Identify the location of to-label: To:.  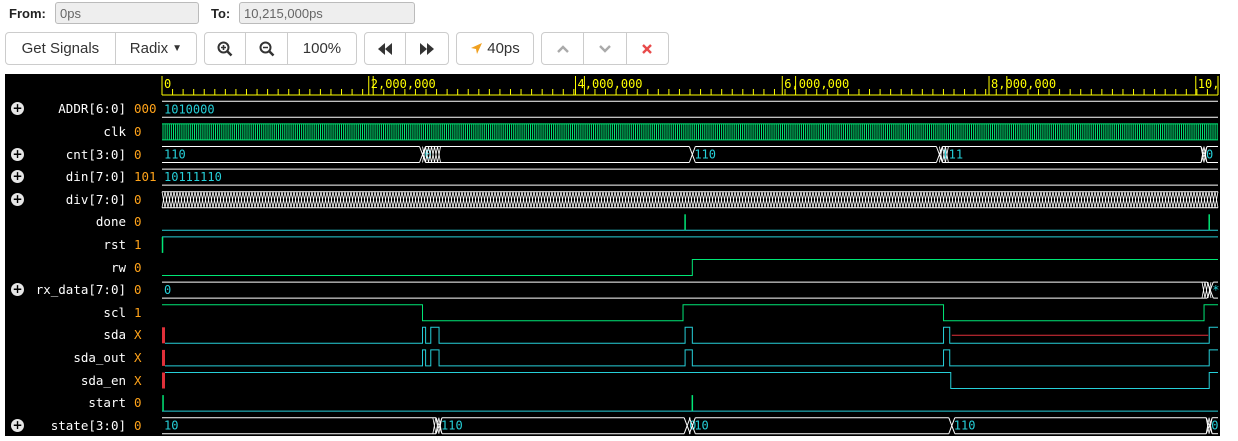
(221, 13).